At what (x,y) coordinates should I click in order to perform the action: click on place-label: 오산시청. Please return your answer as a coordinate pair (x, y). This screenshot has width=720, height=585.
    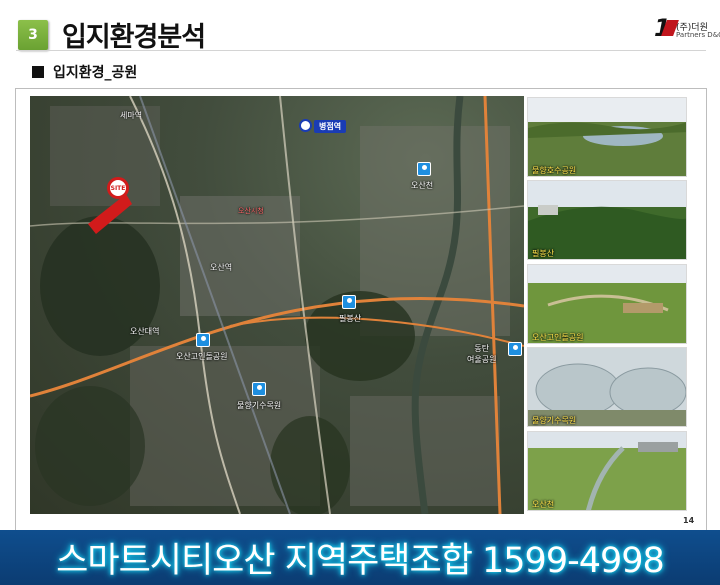
    Looking at the image, I should click on (251, 211).